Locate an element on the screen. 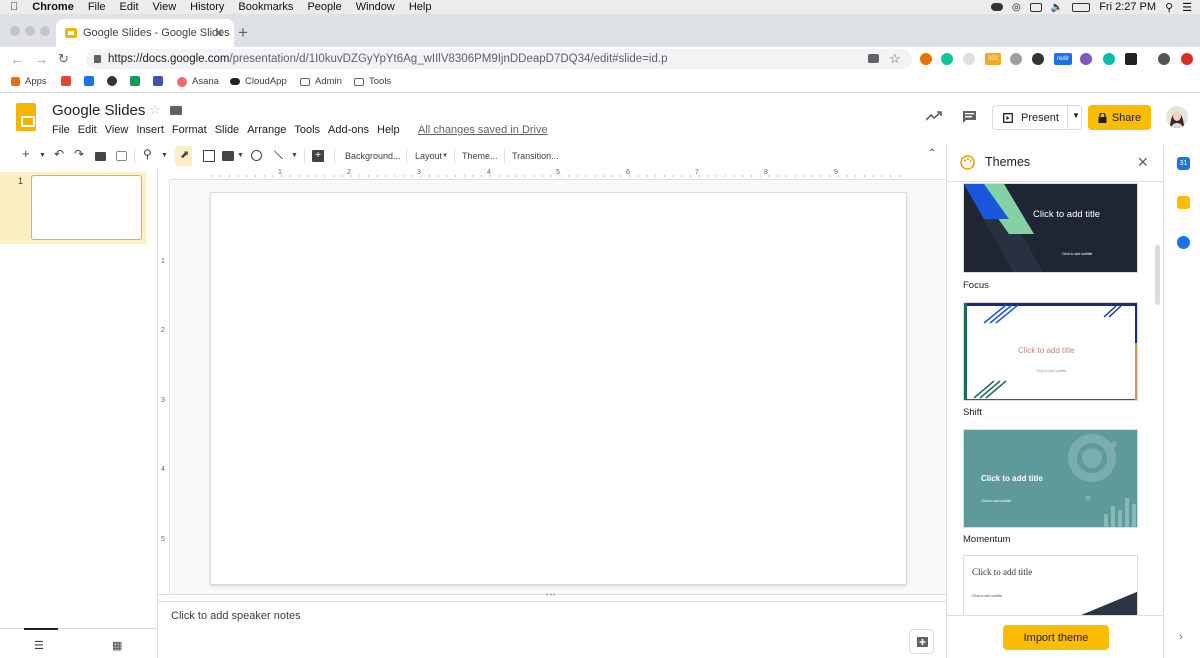  star-icon: ☆ is located at coordinates (155, 110).